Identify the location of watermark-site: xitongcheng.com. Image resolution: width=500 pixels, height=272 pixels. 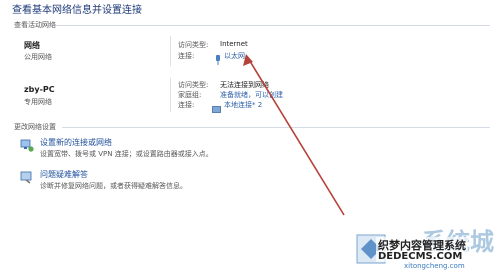
(434, 266).